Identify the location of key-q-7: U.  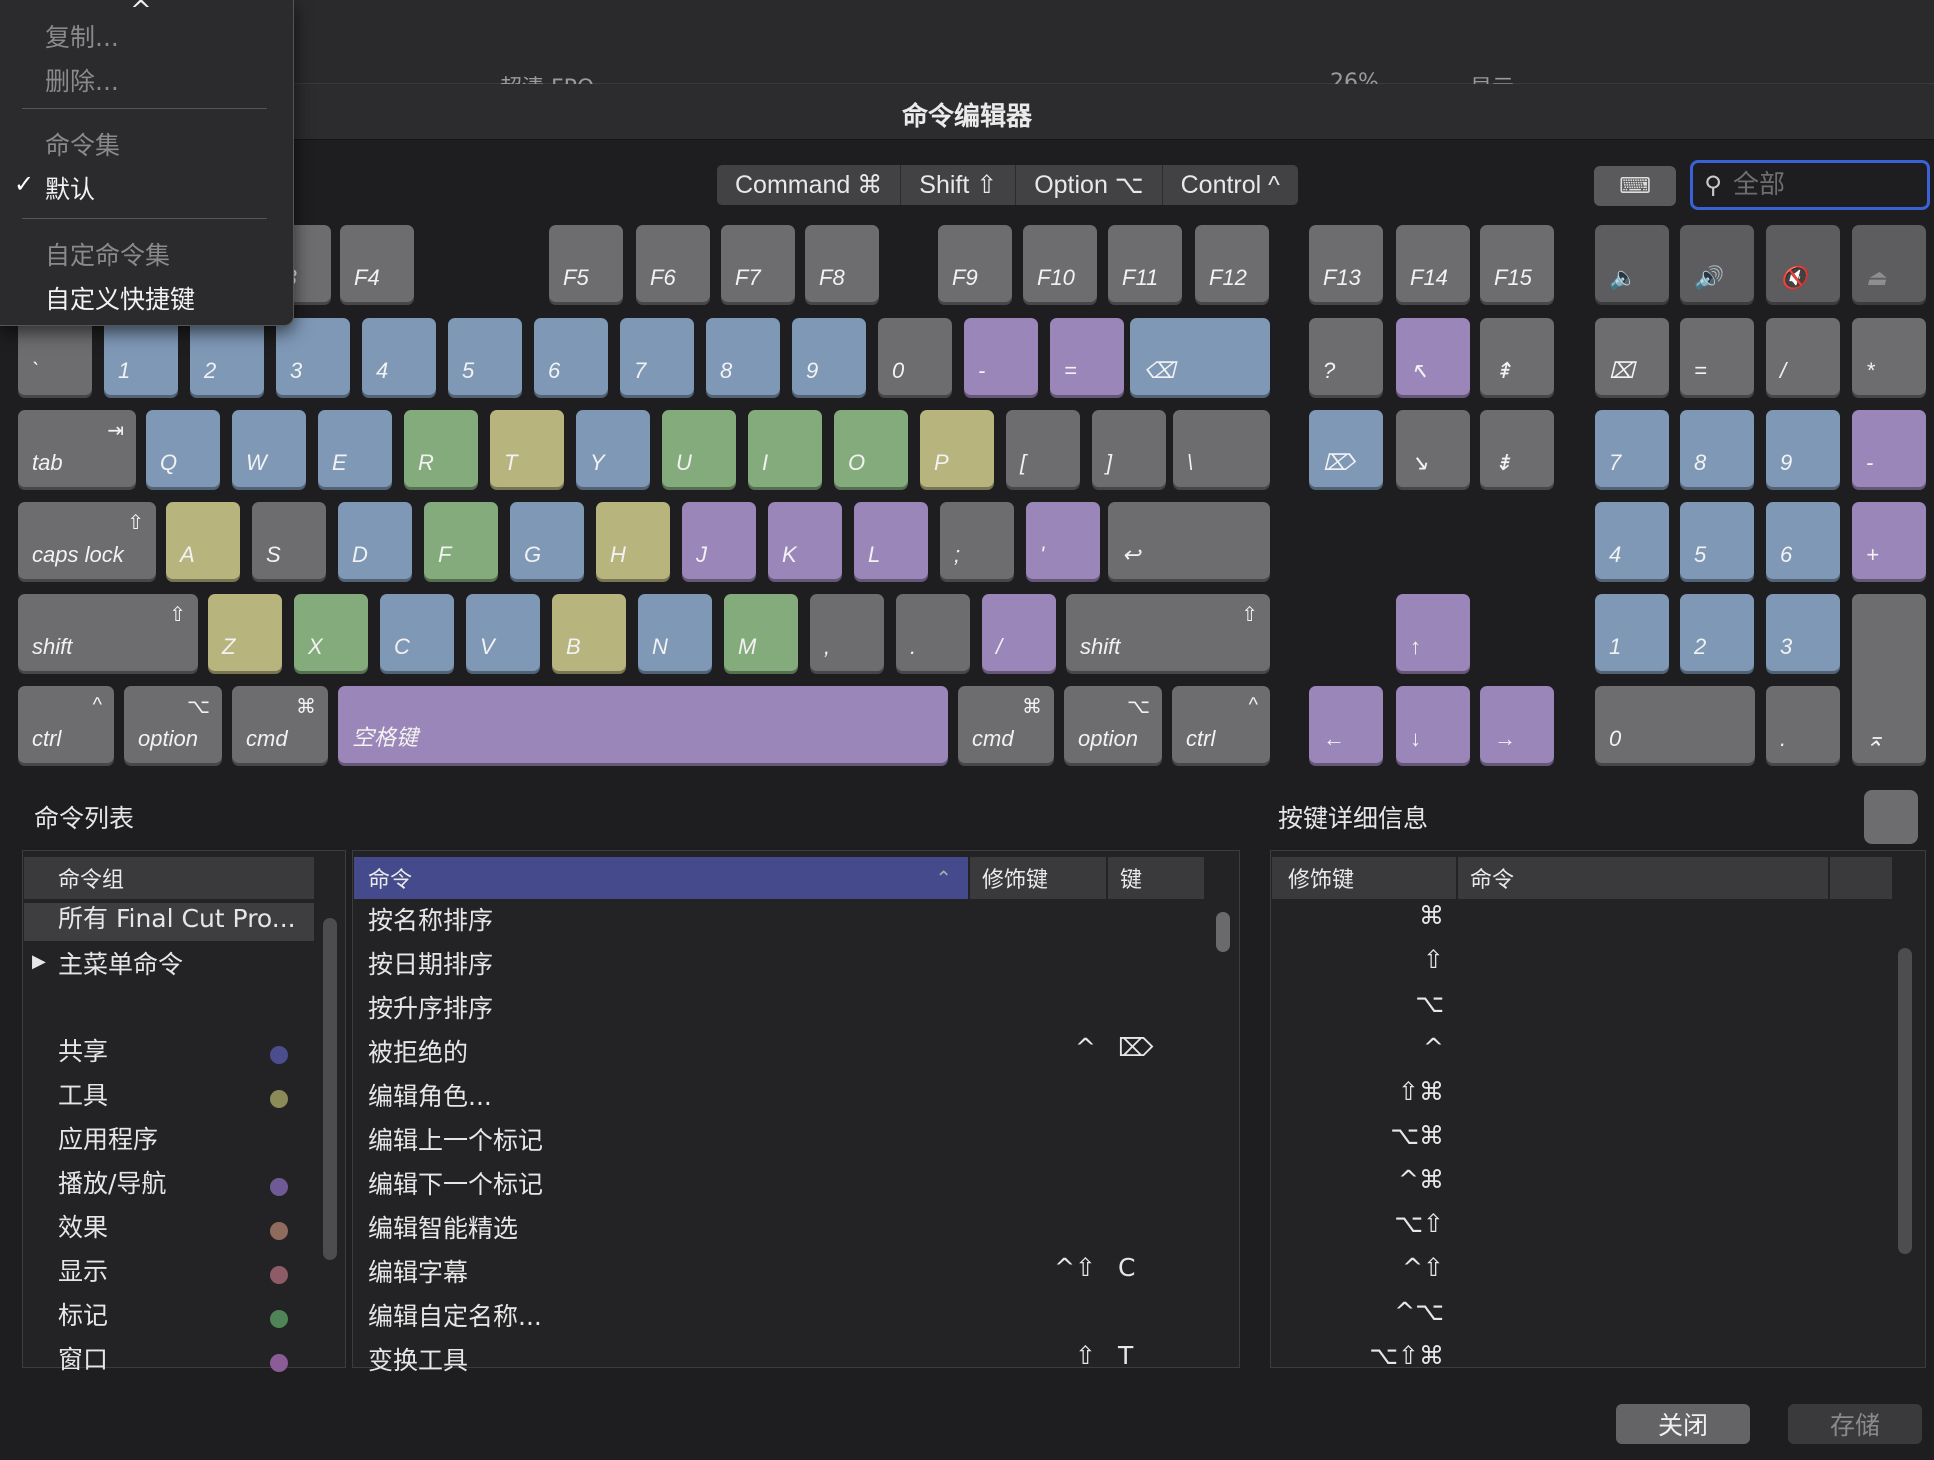
(699, 450).